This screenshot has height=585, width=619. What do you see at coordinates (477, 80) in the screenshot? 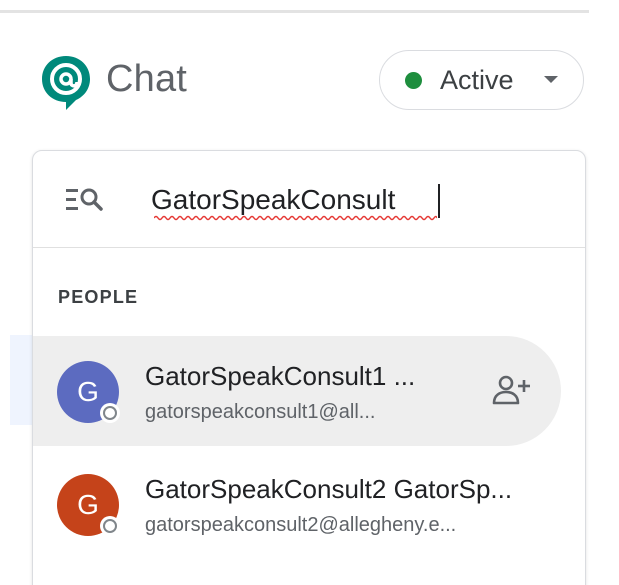
I see `status-label: Active` at bounding box center [477, 80].